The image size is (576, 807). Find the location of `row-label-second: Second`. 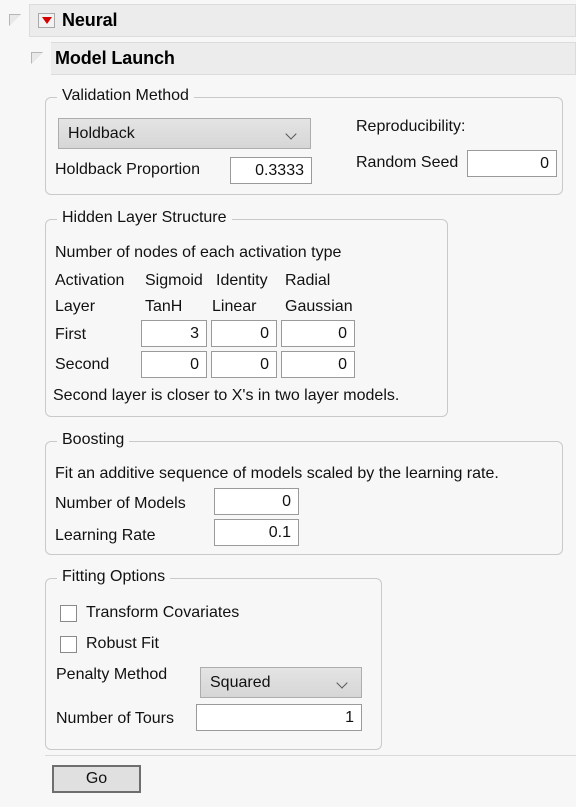

row-label-second: Second is located at coordinates (82, 364).